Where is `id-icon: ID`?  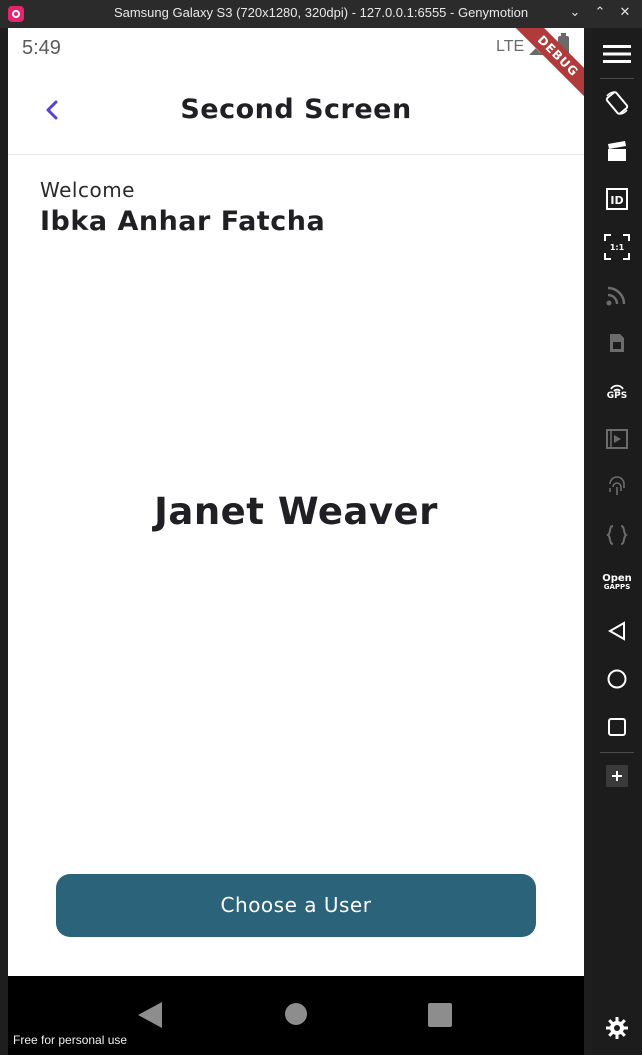
id-icon: ID is located at coordinates (617, 199).